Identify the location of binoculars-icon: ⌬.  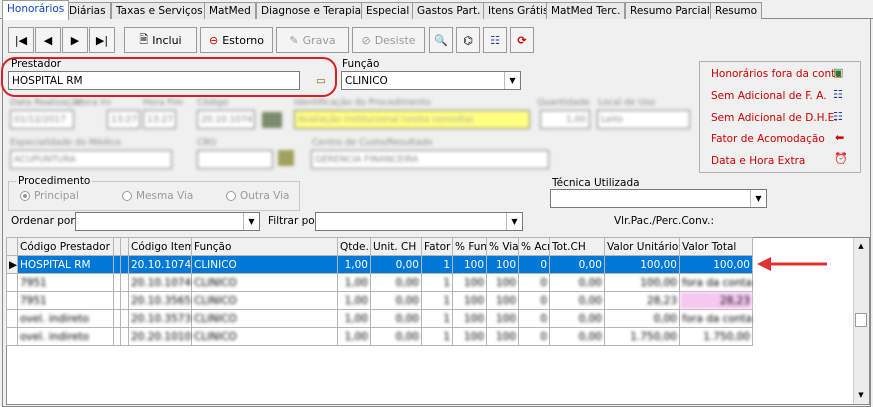
(468, 40).